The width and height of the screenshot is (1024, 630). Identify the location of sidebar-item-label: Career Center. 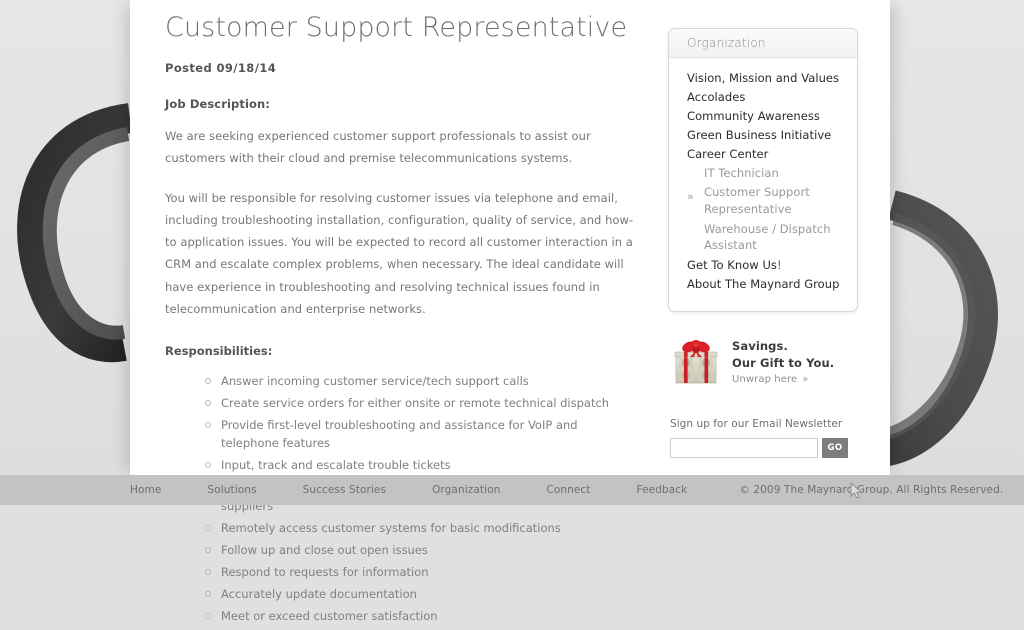
(728, 153).